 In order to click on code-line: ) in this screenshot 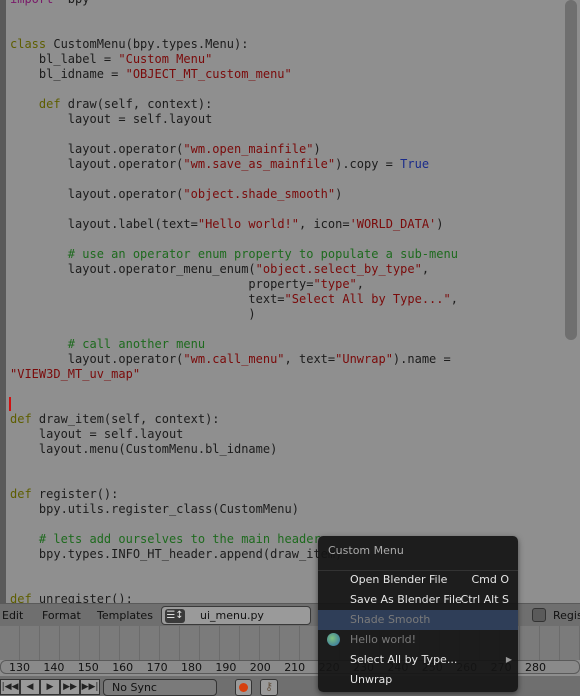, I will do `click(234, 314)`.